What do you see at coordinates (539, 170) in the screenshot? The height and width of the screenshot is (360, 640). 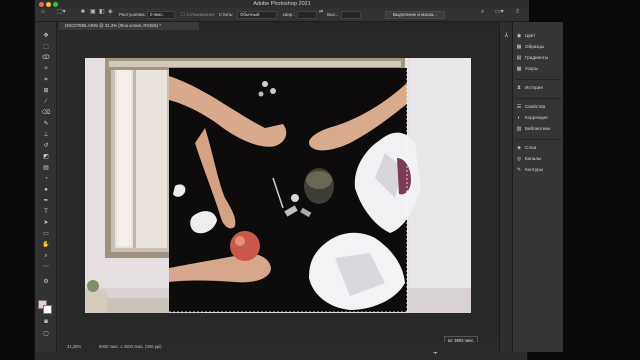 I see `panel-item-paths: ✎ Контуры` at bounding box center [539, 170].